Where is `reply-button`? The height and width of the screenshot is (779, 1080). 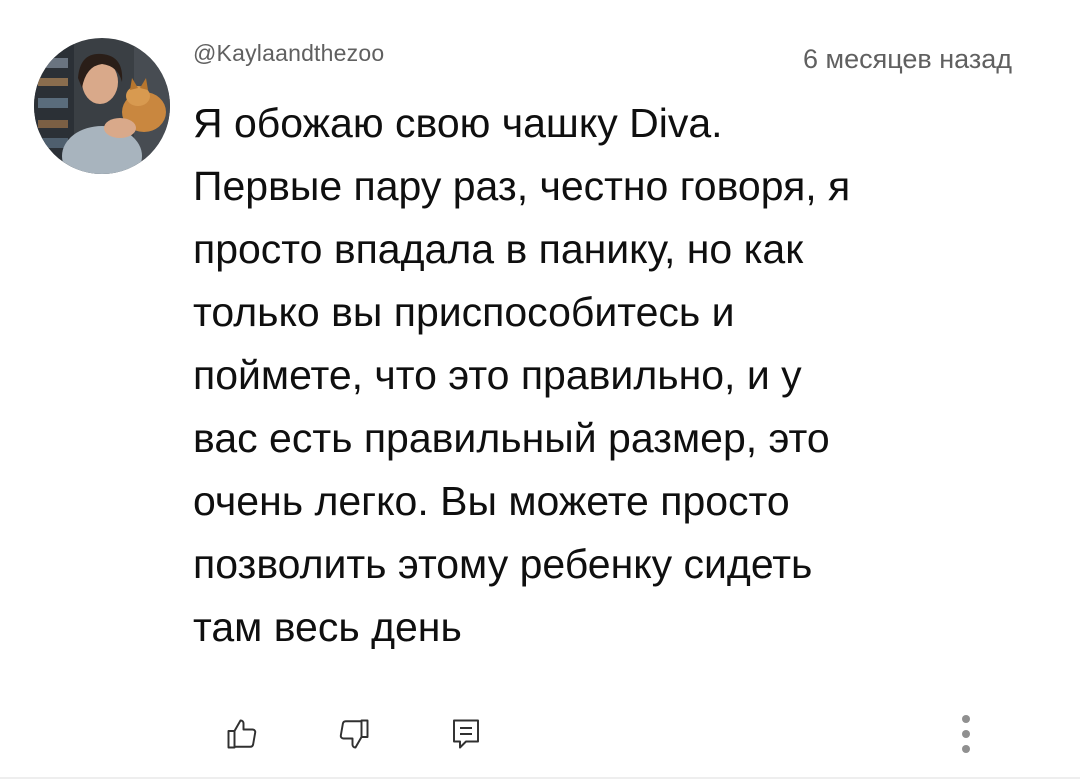
reply-button is located at coordinates (466, 734).